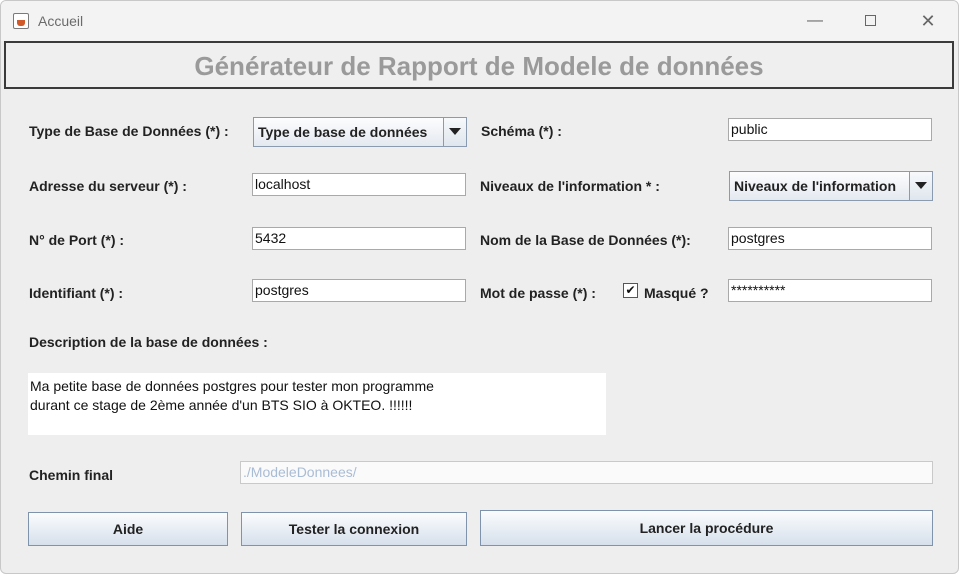 This screenshot has height=577, width=959. What do you see at coordinates (343, 132) in the screenshot?
I see `db-type-selected: Type de base de données` at bounding box center [343, 132].